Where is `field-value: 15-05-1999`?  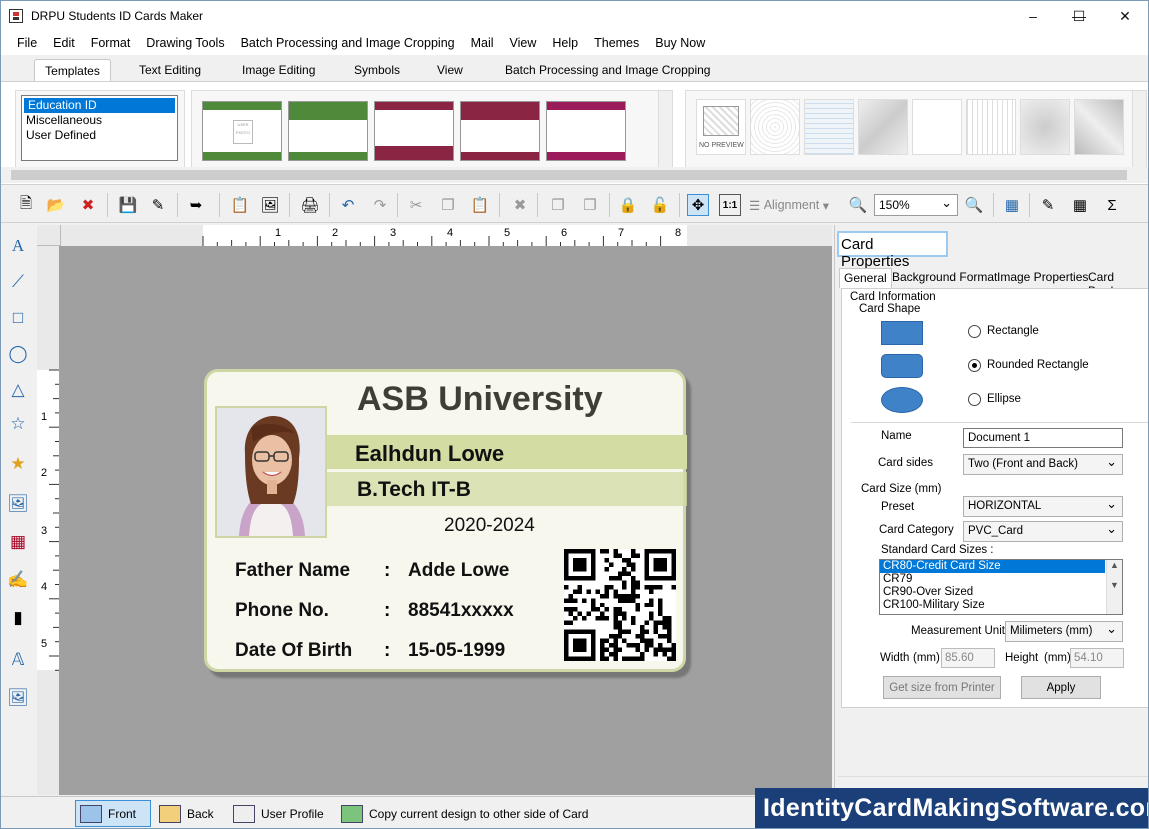 field-value: 15-05-1999 is located at coordinates (456, 651).